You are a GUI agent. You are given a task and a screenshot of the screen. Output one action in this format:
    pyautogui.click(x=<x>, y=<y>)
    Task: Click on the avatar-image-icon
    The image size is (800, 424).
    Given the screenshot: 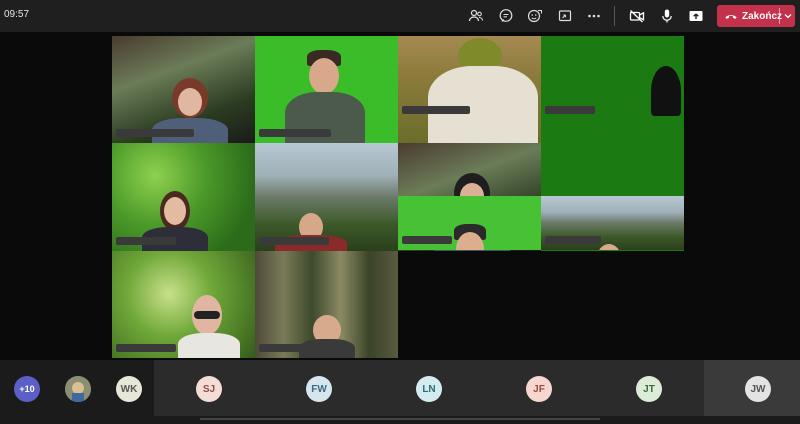 What is the action you would take?
    pyautogui.click(x=78, y=389)
    